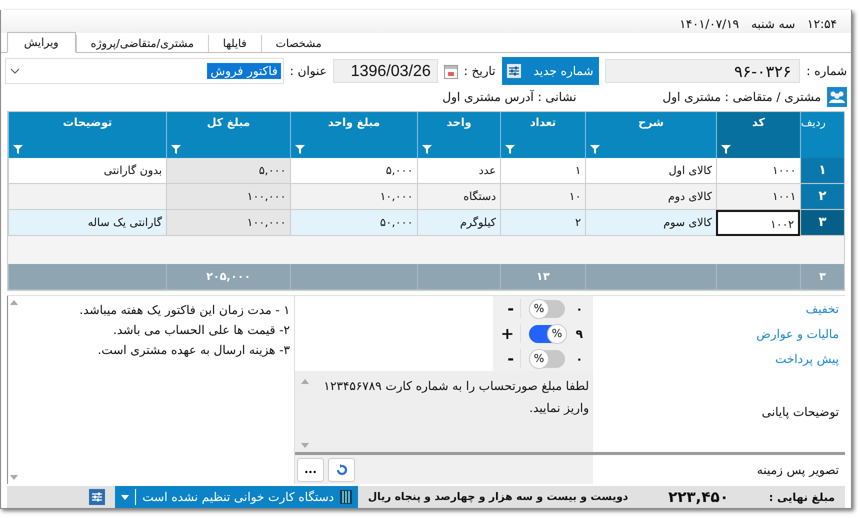  Describe the element at coordinates (758, 223) in the screenshot. I see `table-cell: ۱۰۰۲` at that location.